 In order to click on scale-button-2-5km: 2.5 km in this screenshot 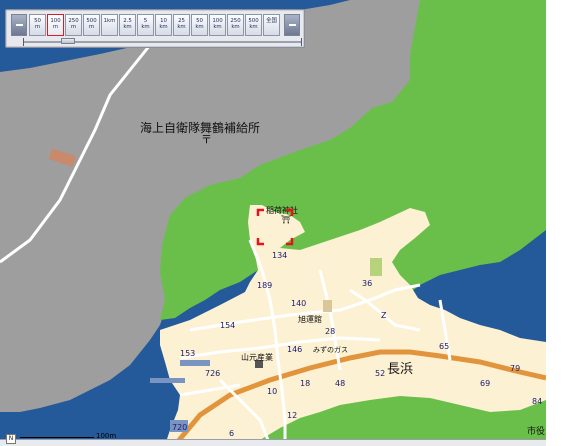, I will do `click(127, 25)`.